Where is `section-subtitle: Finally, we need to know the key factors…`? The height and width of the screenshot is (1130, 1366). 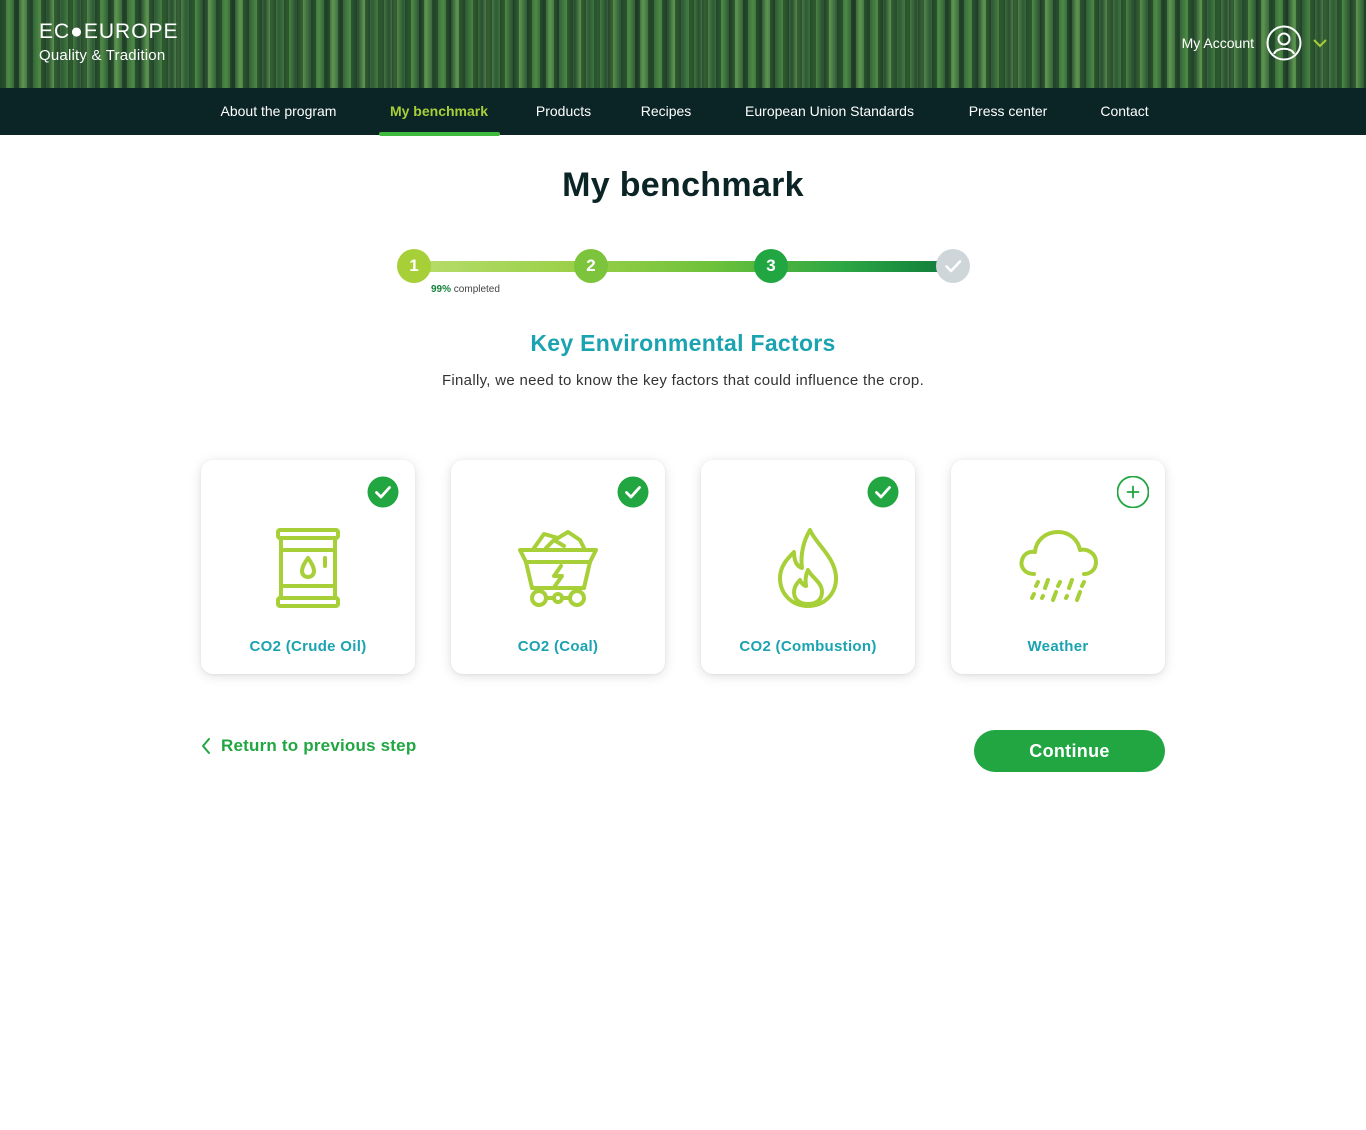
section-subtitle: Finally, we need to know the key factors… is located at coordinates (683, 380).